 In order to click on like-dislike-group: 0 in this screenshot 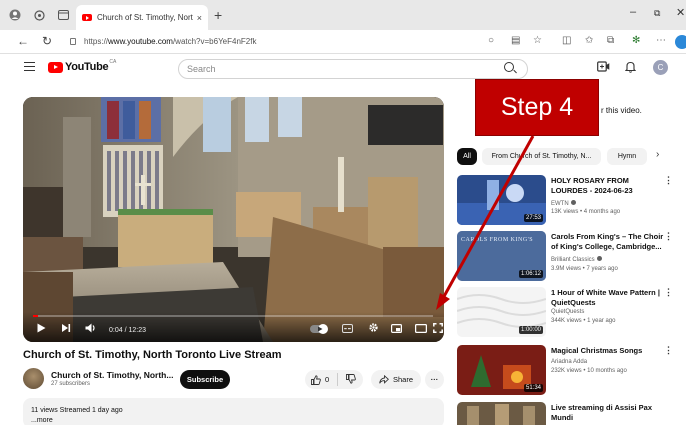, I will do `click(334, 379)`.